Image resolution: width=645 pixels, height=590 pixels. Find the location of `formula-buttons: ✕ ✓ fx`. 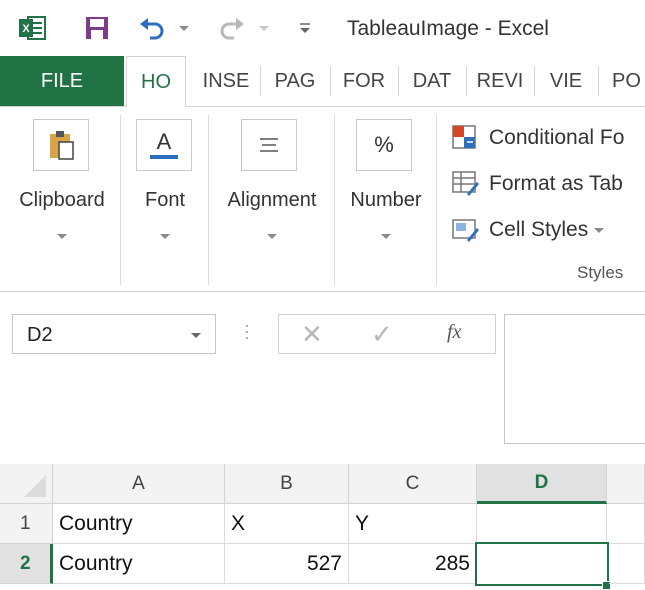

formula-buttons: ✕ ✓ fx is located at coordinates (387, 334).